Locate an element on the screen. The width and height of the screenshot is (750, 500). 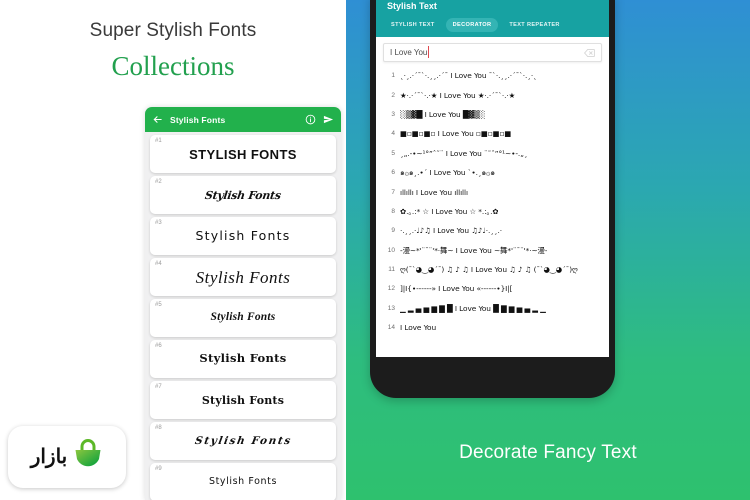
decorated-text: -漫~*'¨¯¨'*·舞~ I Love You ~舞*'¨¯¨'*·~漫- is located at coordinates (474, 250).